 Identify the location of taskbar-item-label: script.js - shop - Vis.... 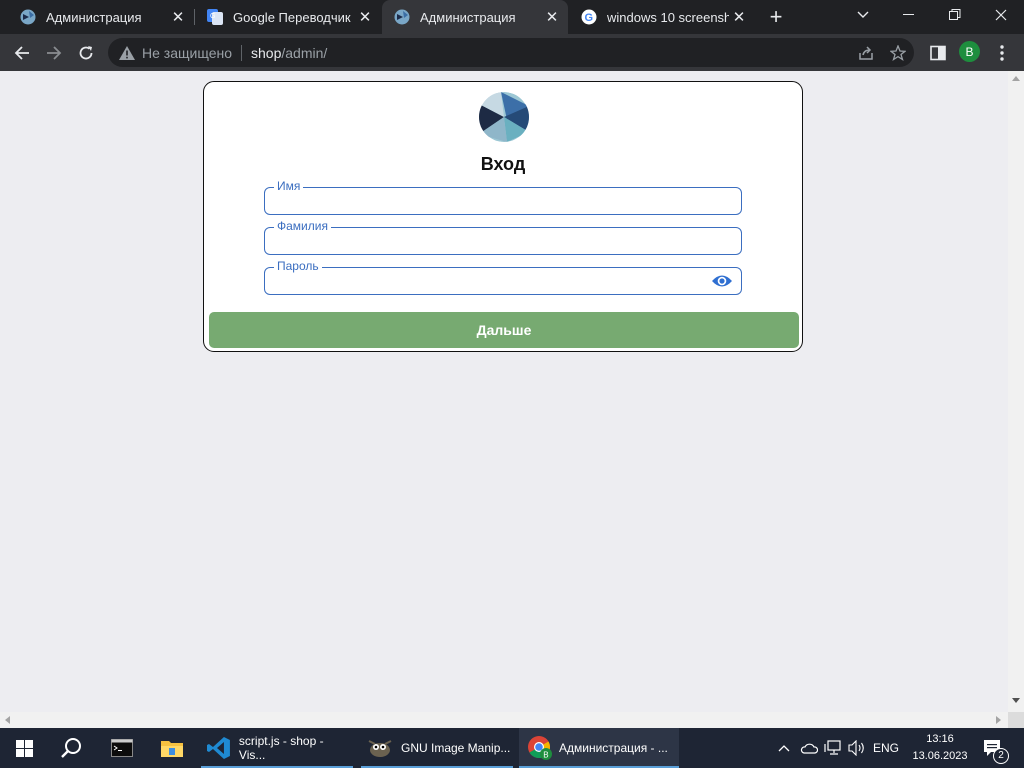
(281, 748).